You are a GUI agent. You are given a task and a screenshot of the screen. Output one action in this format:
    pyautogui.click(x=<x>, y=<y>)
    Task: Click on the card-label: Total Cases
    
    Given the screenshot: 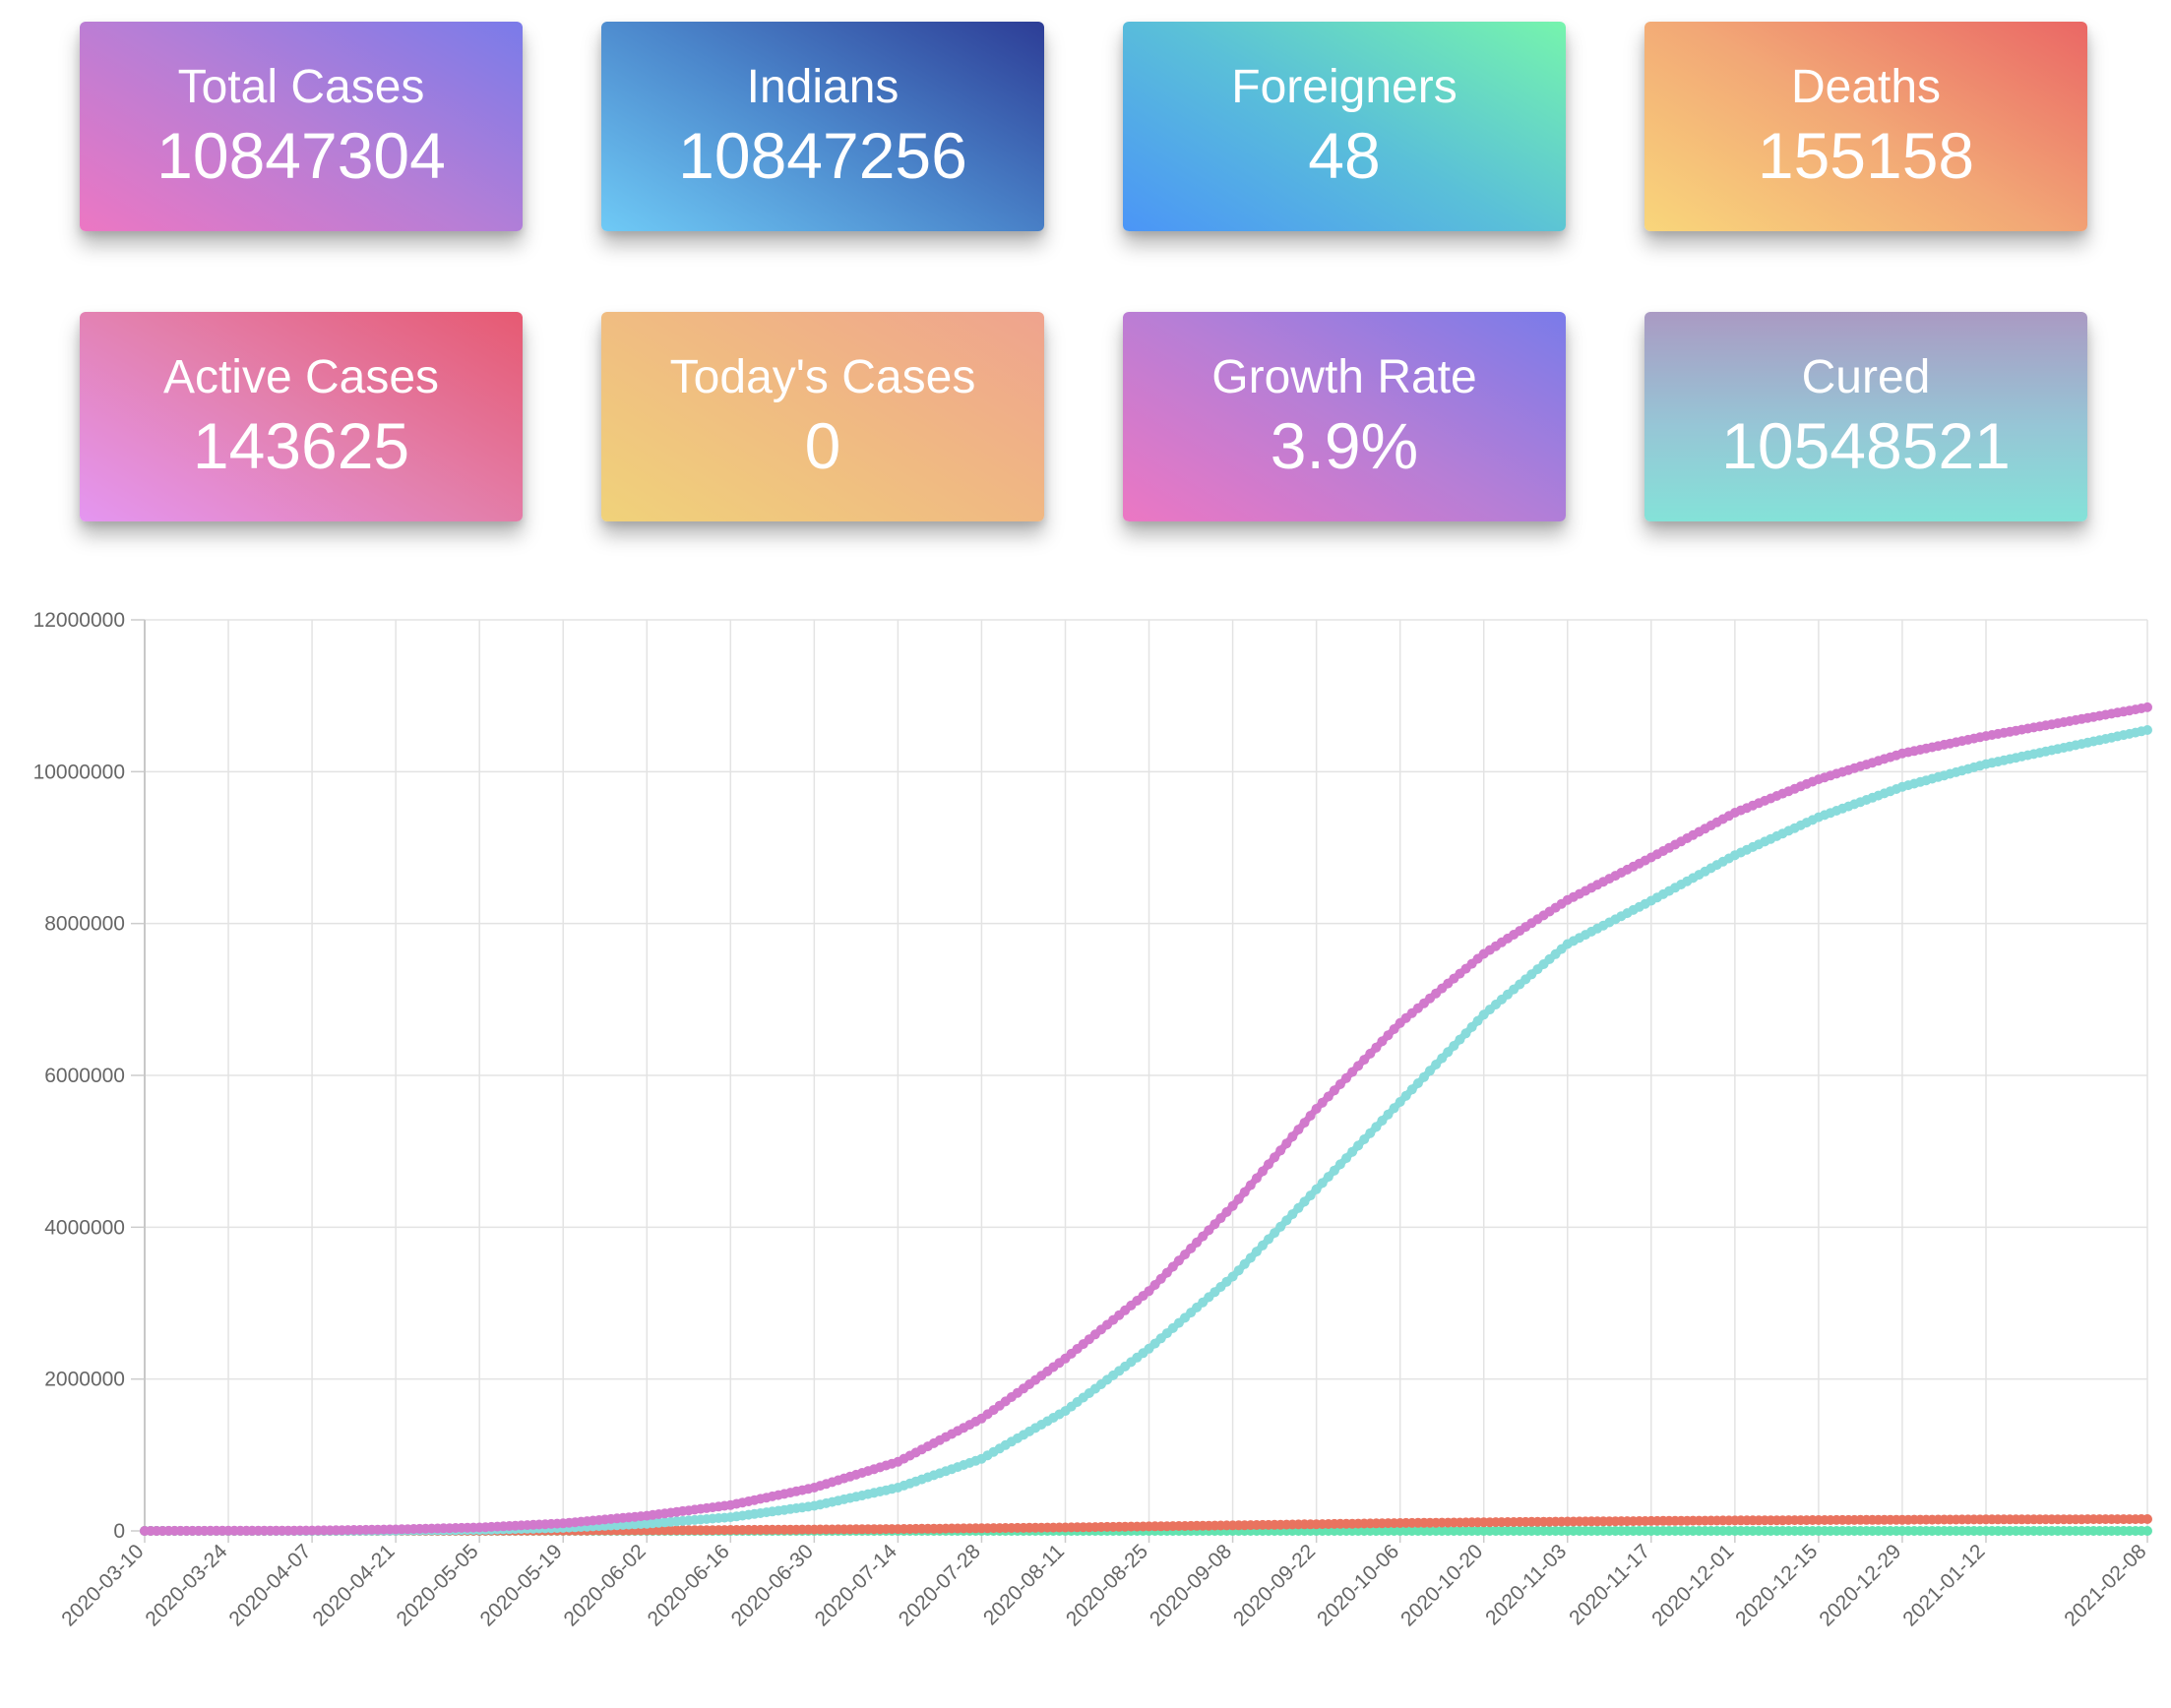 What is the action you would take?
    pyautogui.click(x=301, y=87)
    